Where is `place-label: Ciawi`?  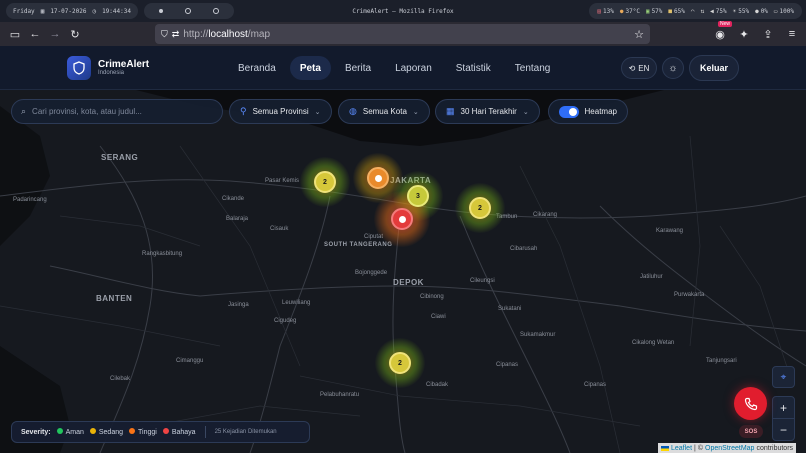
place-label: Ciawi is located at coordinates (438, 317).